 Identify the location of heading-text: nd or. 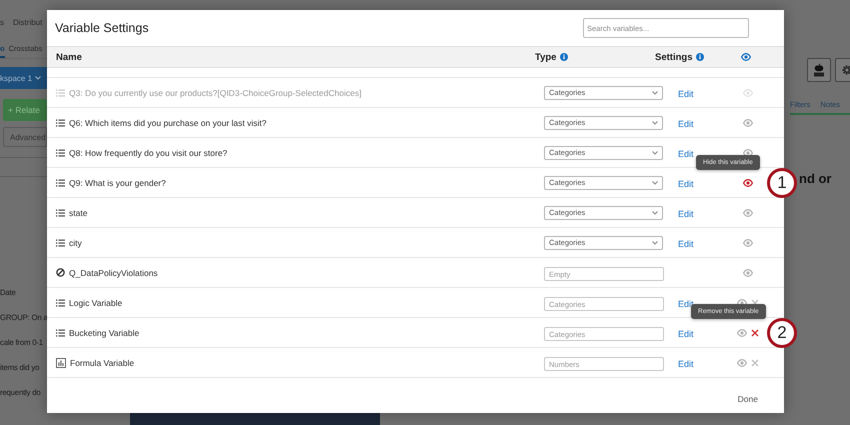
(815, 178).